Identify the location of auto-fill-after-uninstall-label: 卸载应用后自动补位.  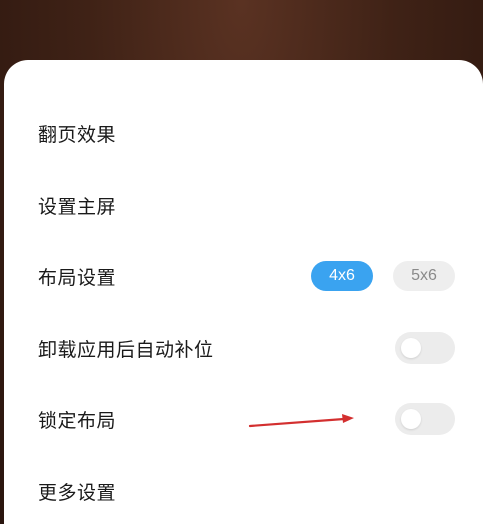
(126, 349).